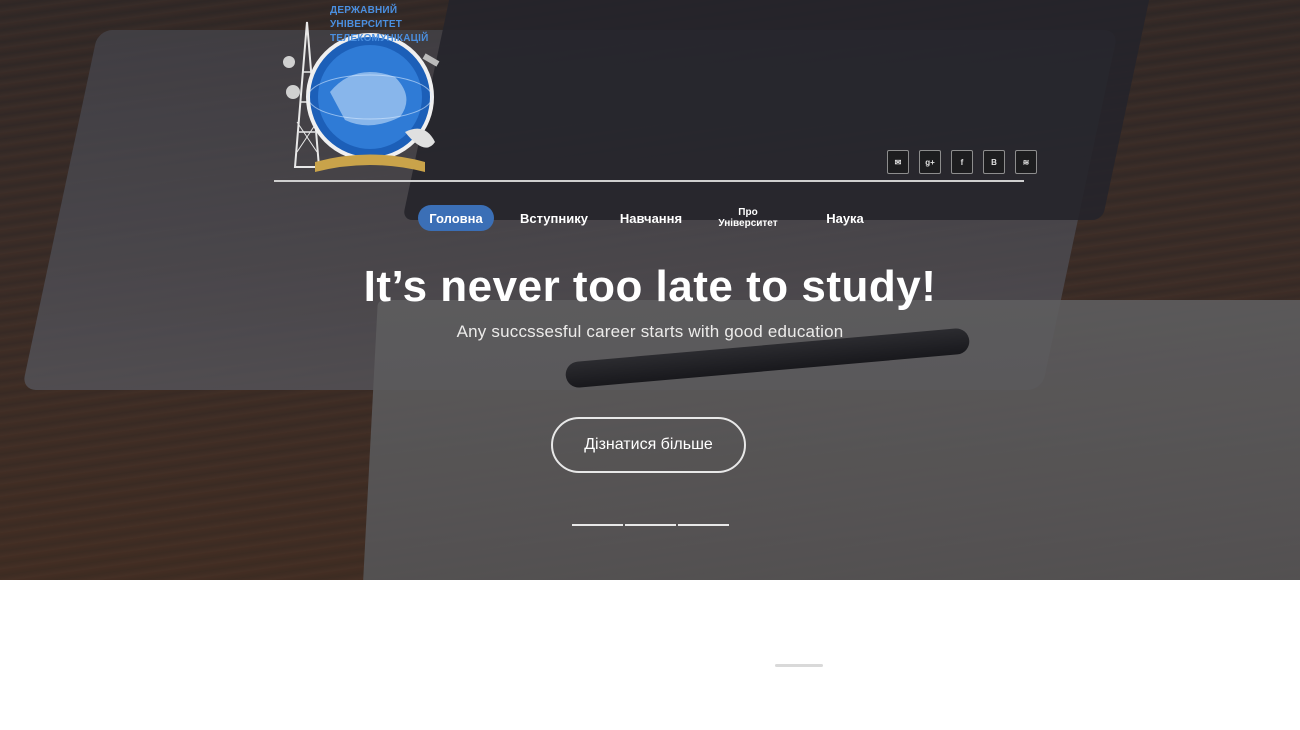  I want to click on rss-icon: ≋, so click(1026, 162).